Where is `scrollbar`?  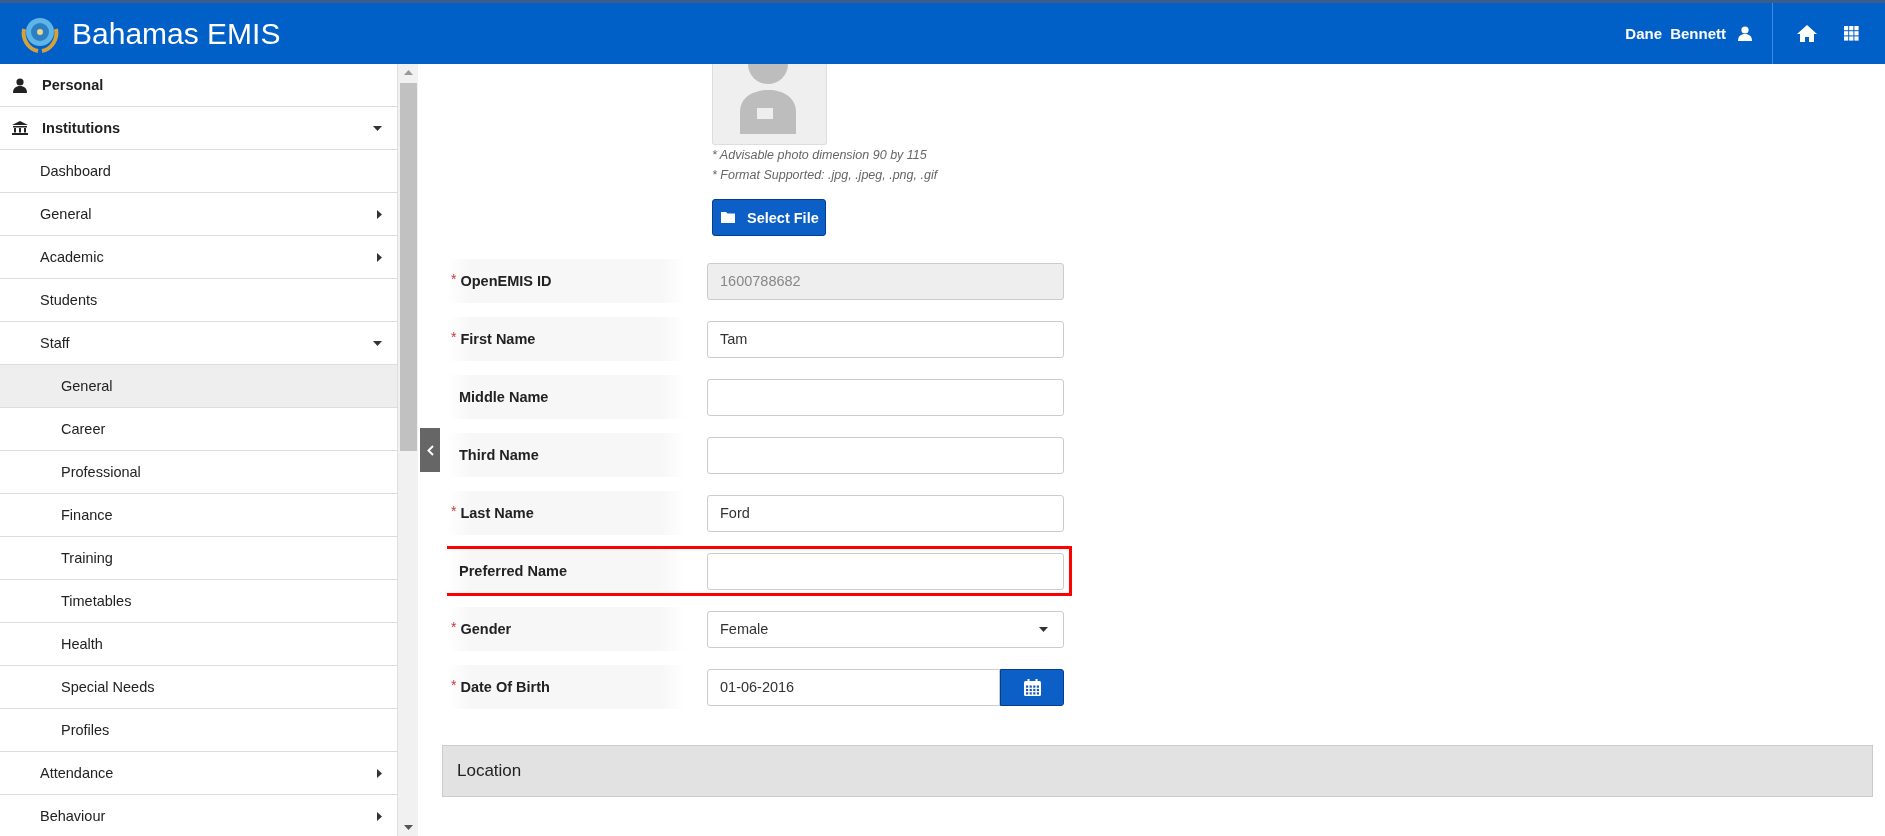 scrollbar is located at coordinates (408, 450).